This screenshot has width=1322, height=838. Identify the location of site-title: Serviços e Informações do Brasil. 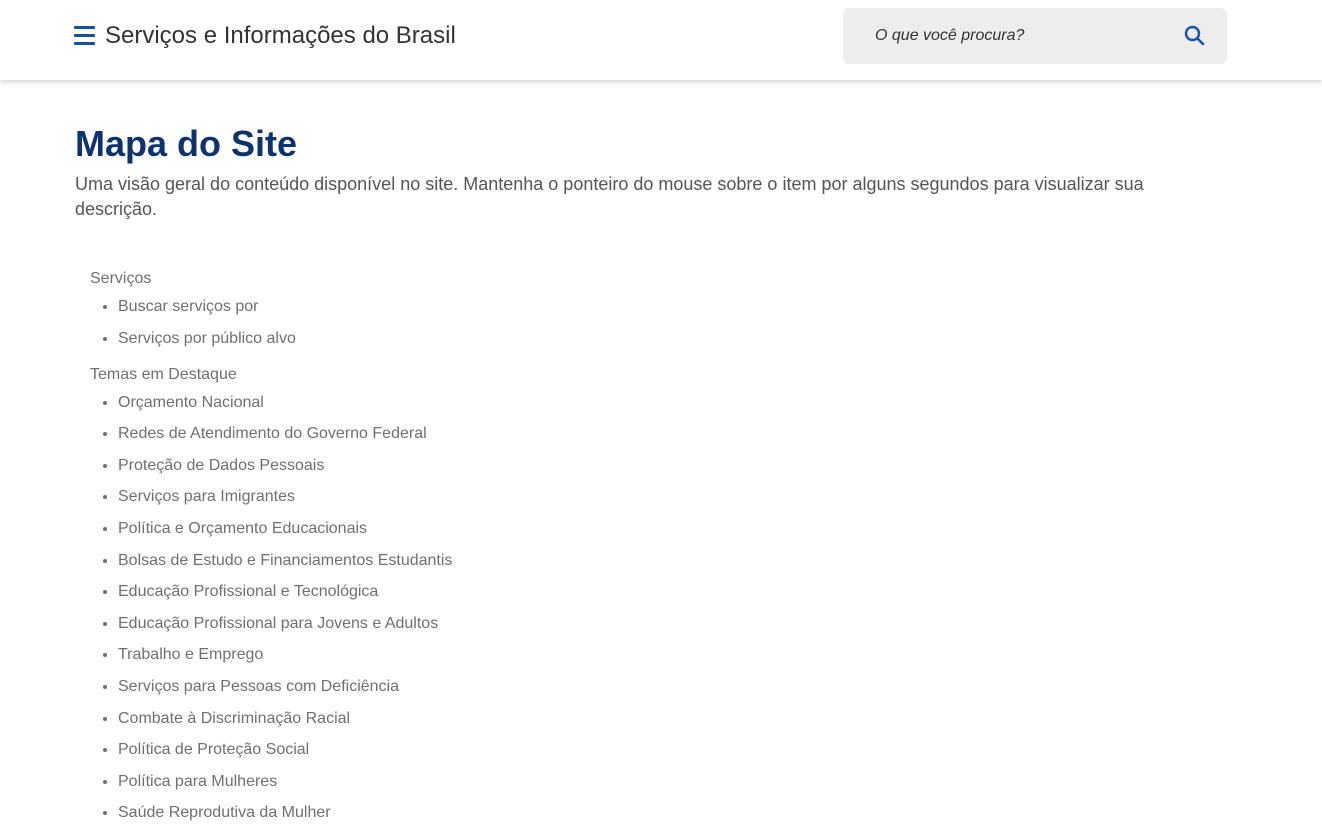
(280, 36).